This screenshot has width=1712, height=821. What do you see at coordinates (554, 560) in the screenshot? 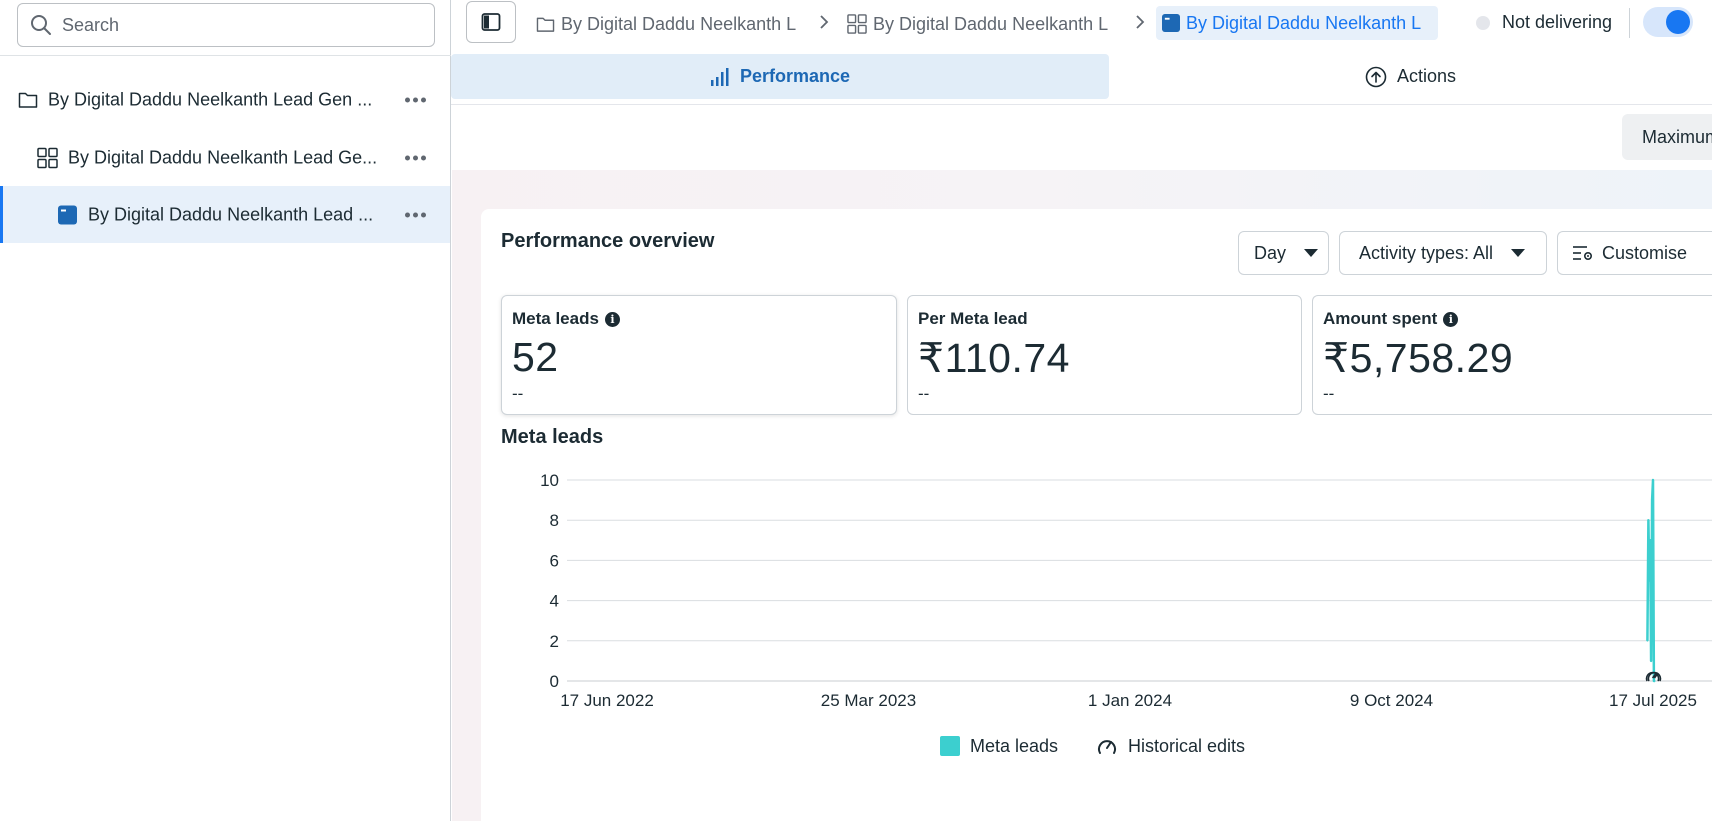
I see `y-tick-label: 6` at bounding box center [554, 560].